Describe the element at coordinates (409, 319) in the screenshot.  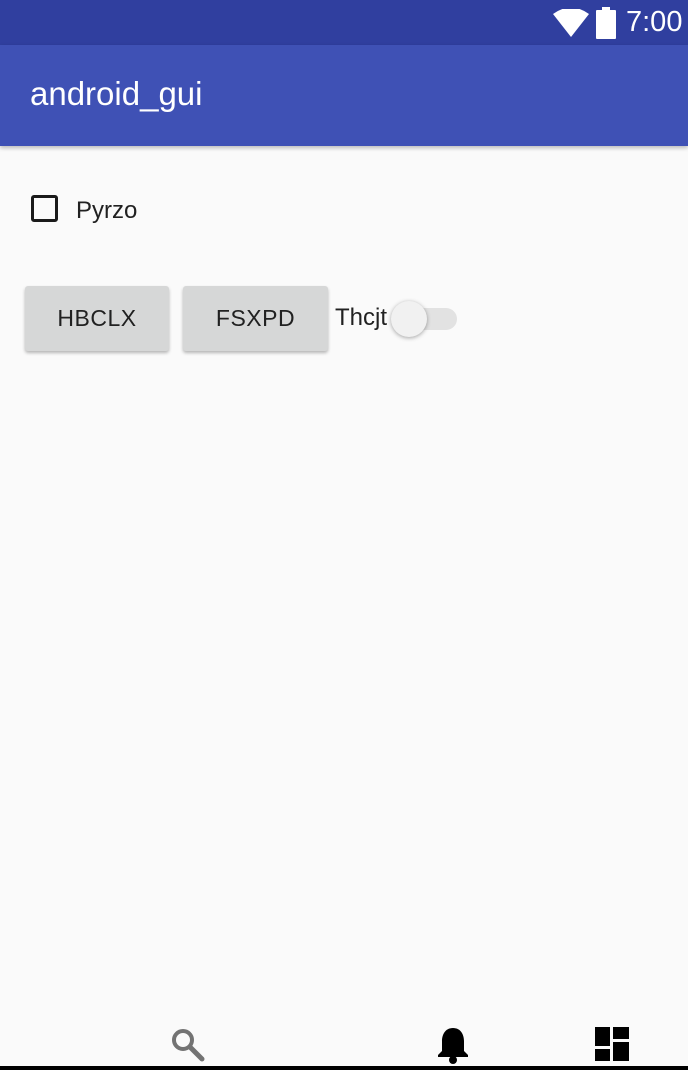
I see `switch-thumb` at that location.